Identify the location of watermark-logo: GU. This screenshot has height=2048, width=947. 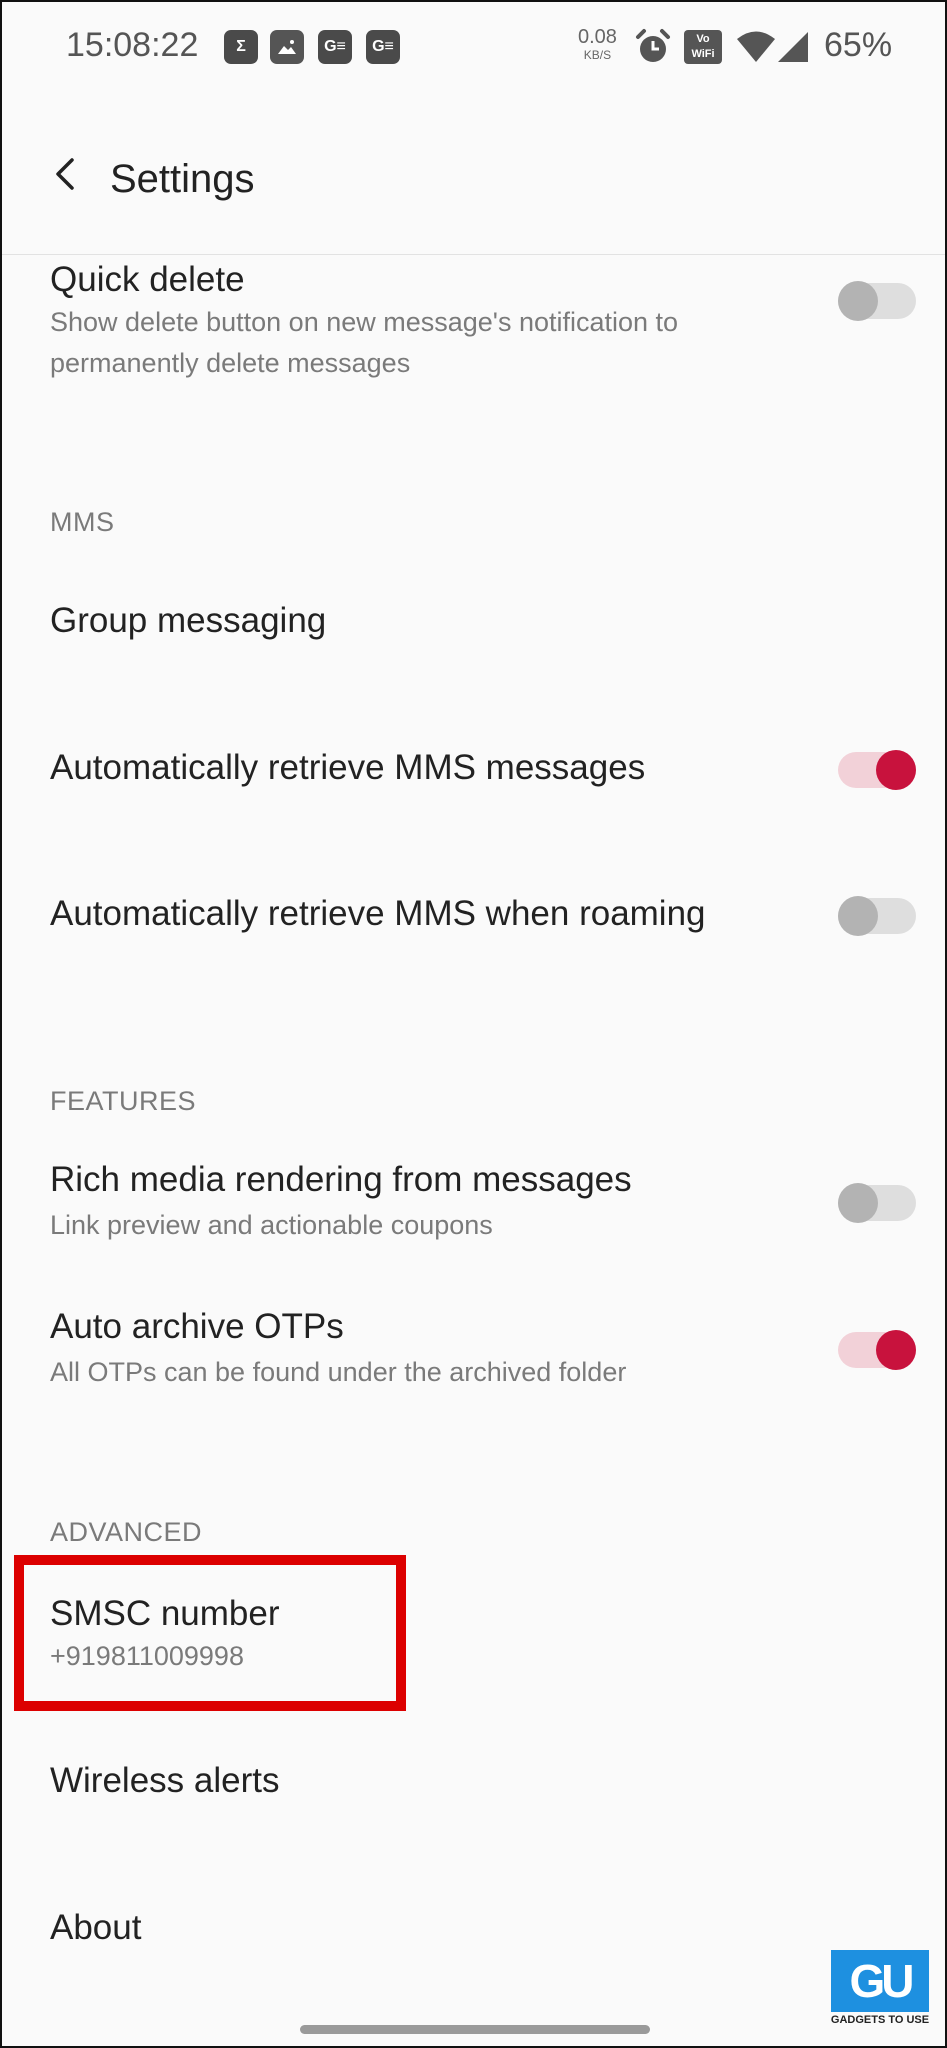
(880, 1981).